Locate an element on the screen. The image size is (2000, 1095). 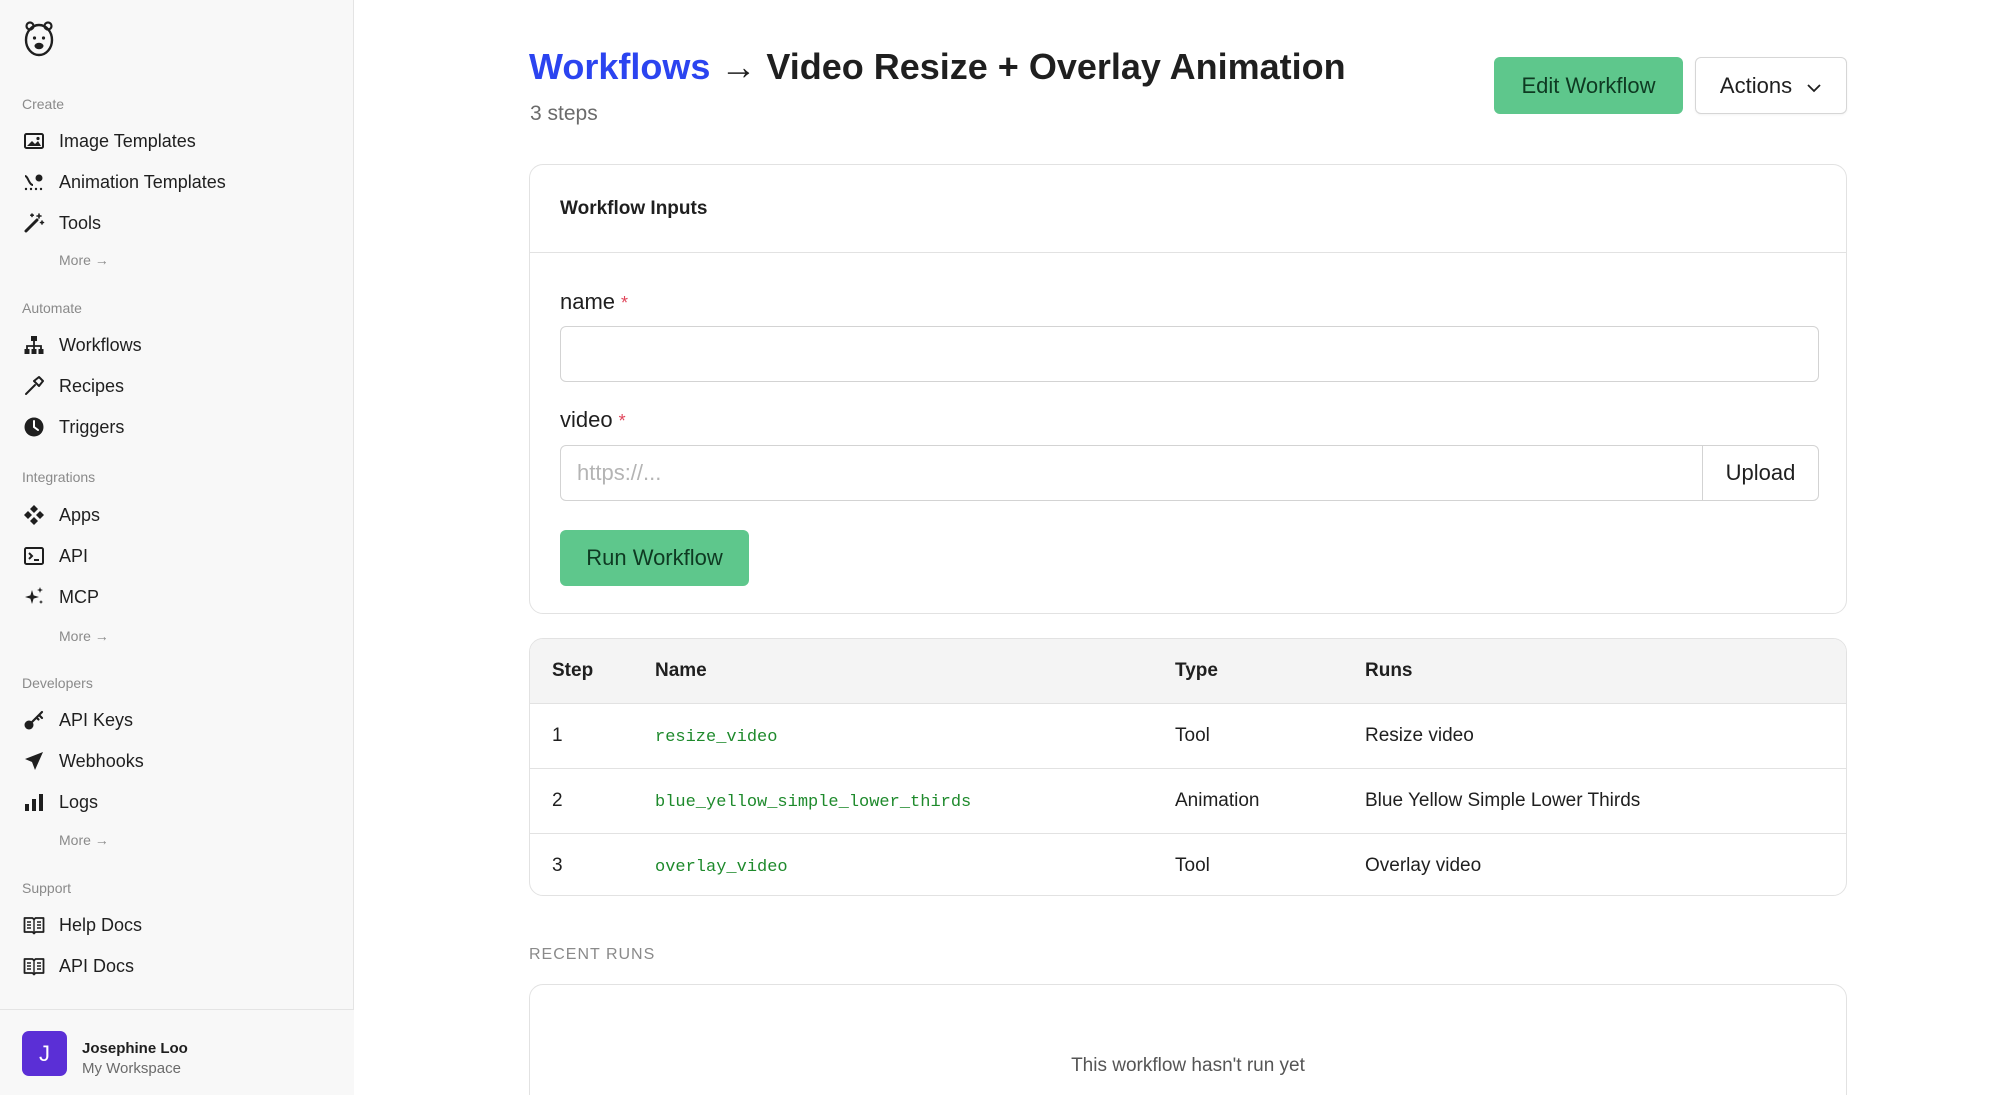
sitemap-icon is located at coordinates (34, 345).